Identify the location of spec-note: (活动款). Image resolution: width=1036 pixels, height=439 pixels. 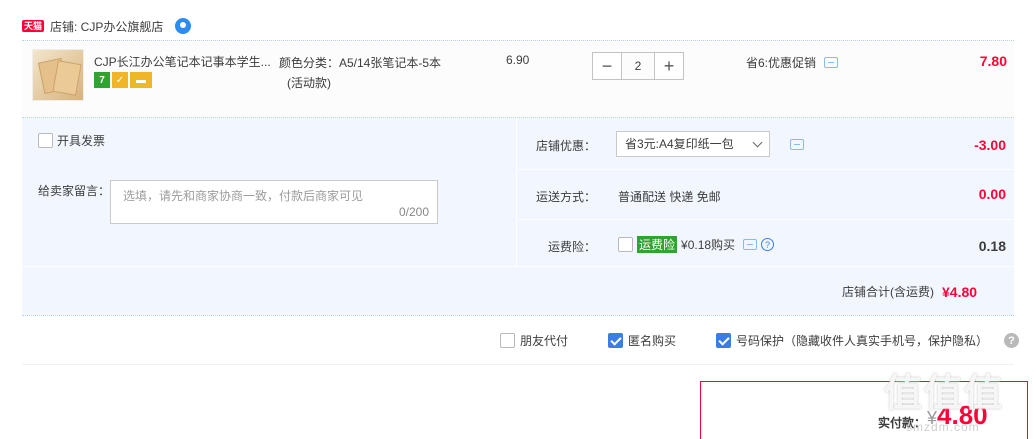
(309, 83).